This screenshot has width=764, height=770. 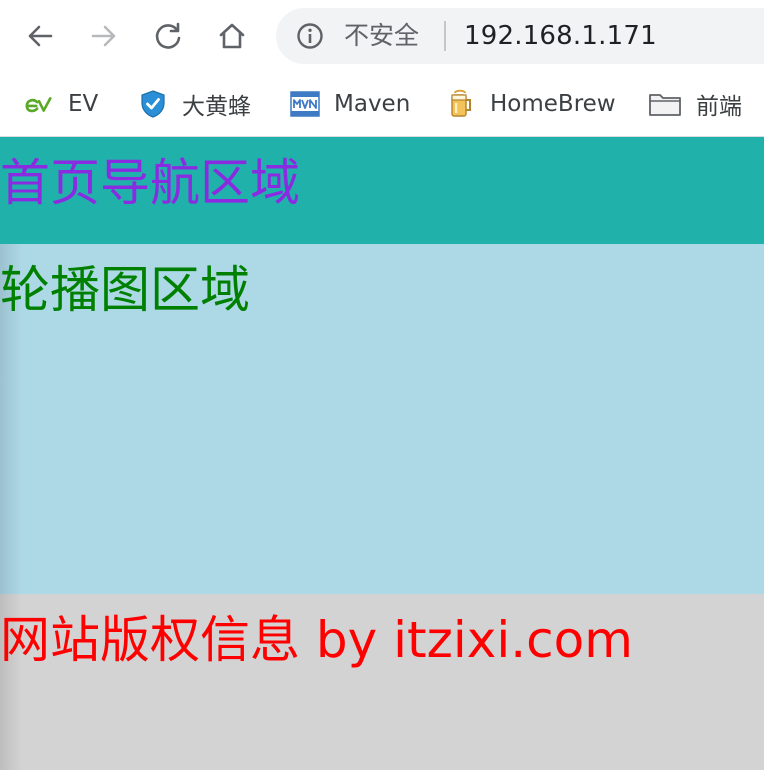 I want to click on bookmark-homebrew: HomeBrew, so click(x=531, y=104).